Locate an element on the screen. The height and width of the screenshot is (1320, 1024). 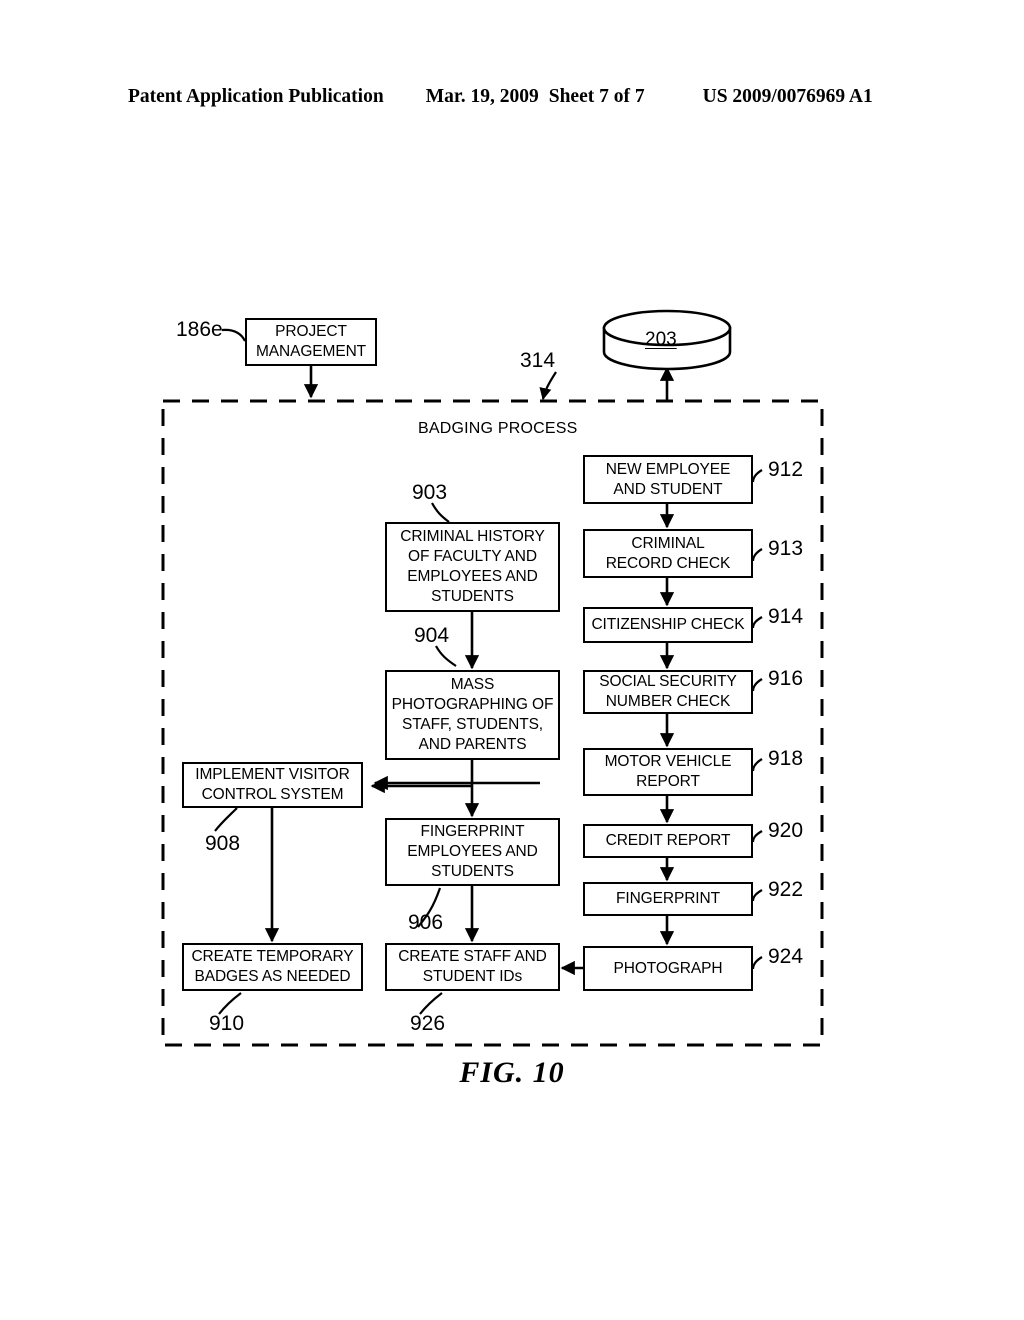
node-criminal-record-check-line-1: RECORD CHECK is located at coordinates (668, 563).